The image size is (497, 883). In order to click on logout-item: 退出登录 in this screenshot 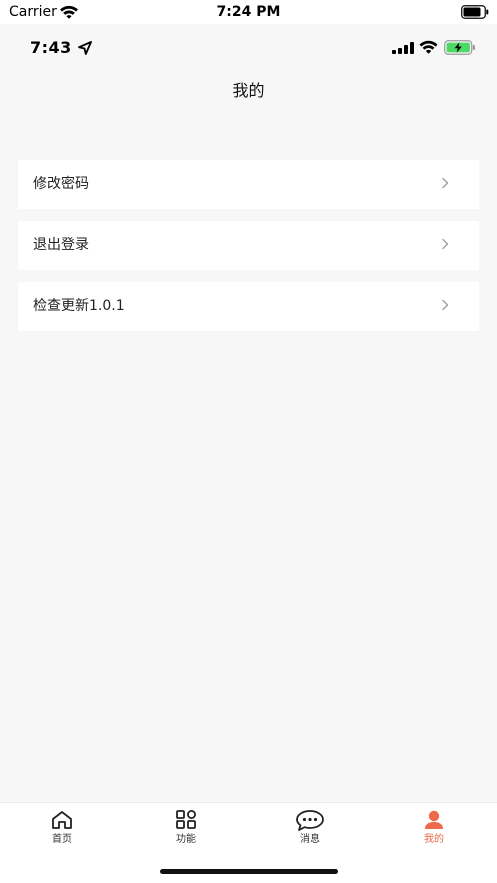, I will do `click(248, 245)`.